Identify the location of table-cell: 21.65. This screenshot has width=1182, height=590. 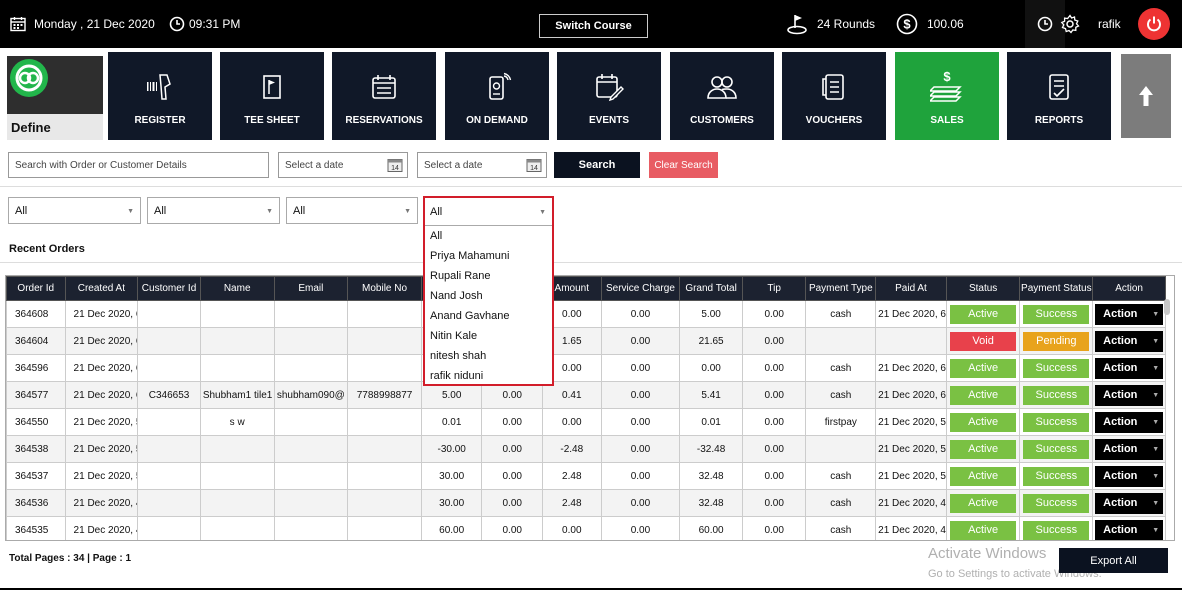
(711, 341).